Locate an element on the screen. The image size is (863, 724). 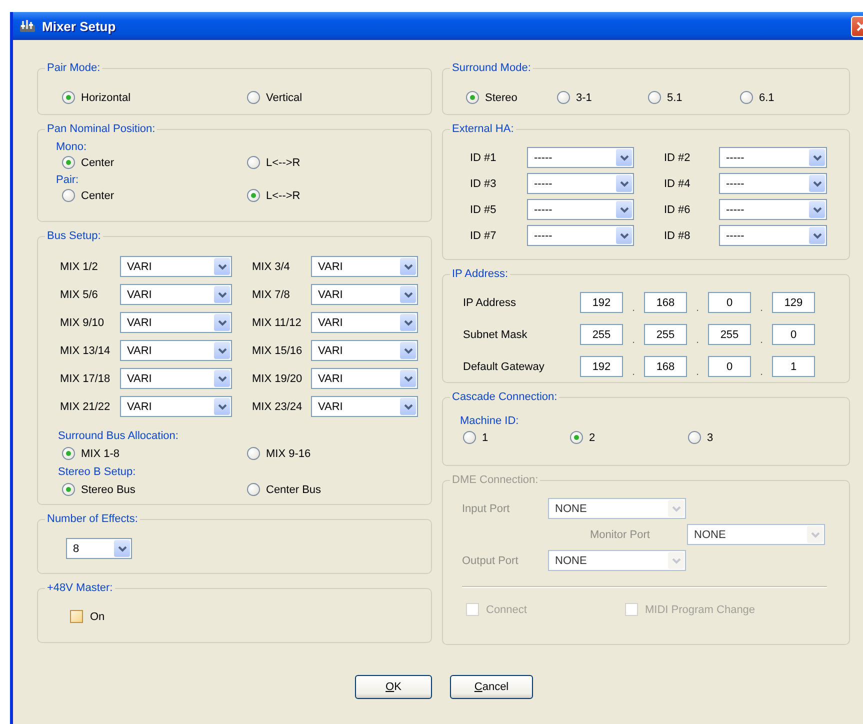
bus-label: MIX 23/24 is located at coordinates (278, 406).